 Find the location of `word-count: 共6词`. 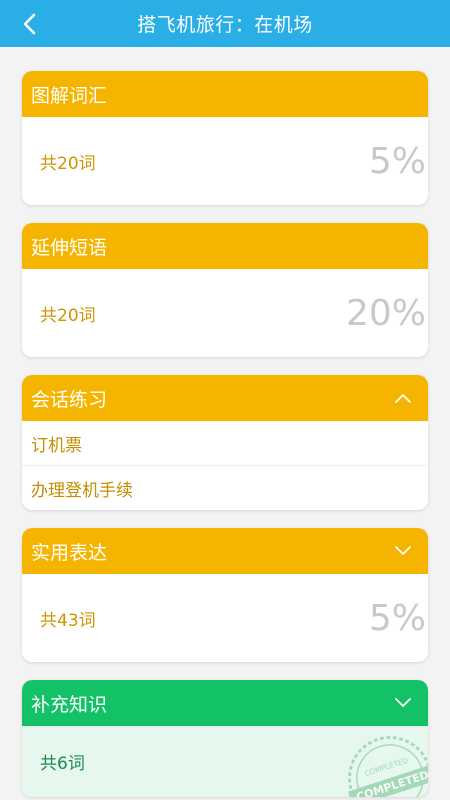

word-count: 共6词 is located at coordinates (62, 764).